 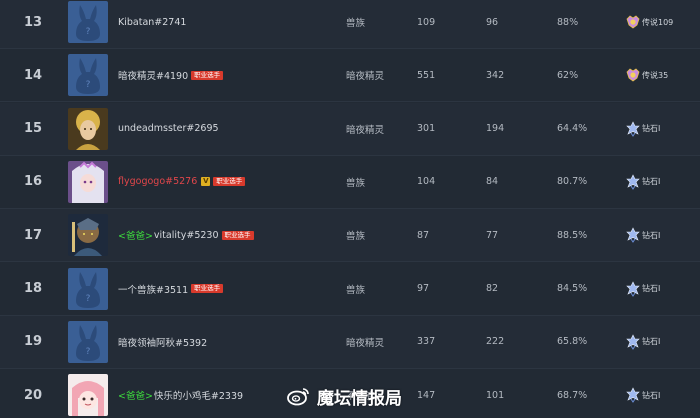 What do you see at coordinates (198, 395) in the screenshot?
I see `player-name: 快乐的小鸡毛#2339` at bounding box center [198, 395].